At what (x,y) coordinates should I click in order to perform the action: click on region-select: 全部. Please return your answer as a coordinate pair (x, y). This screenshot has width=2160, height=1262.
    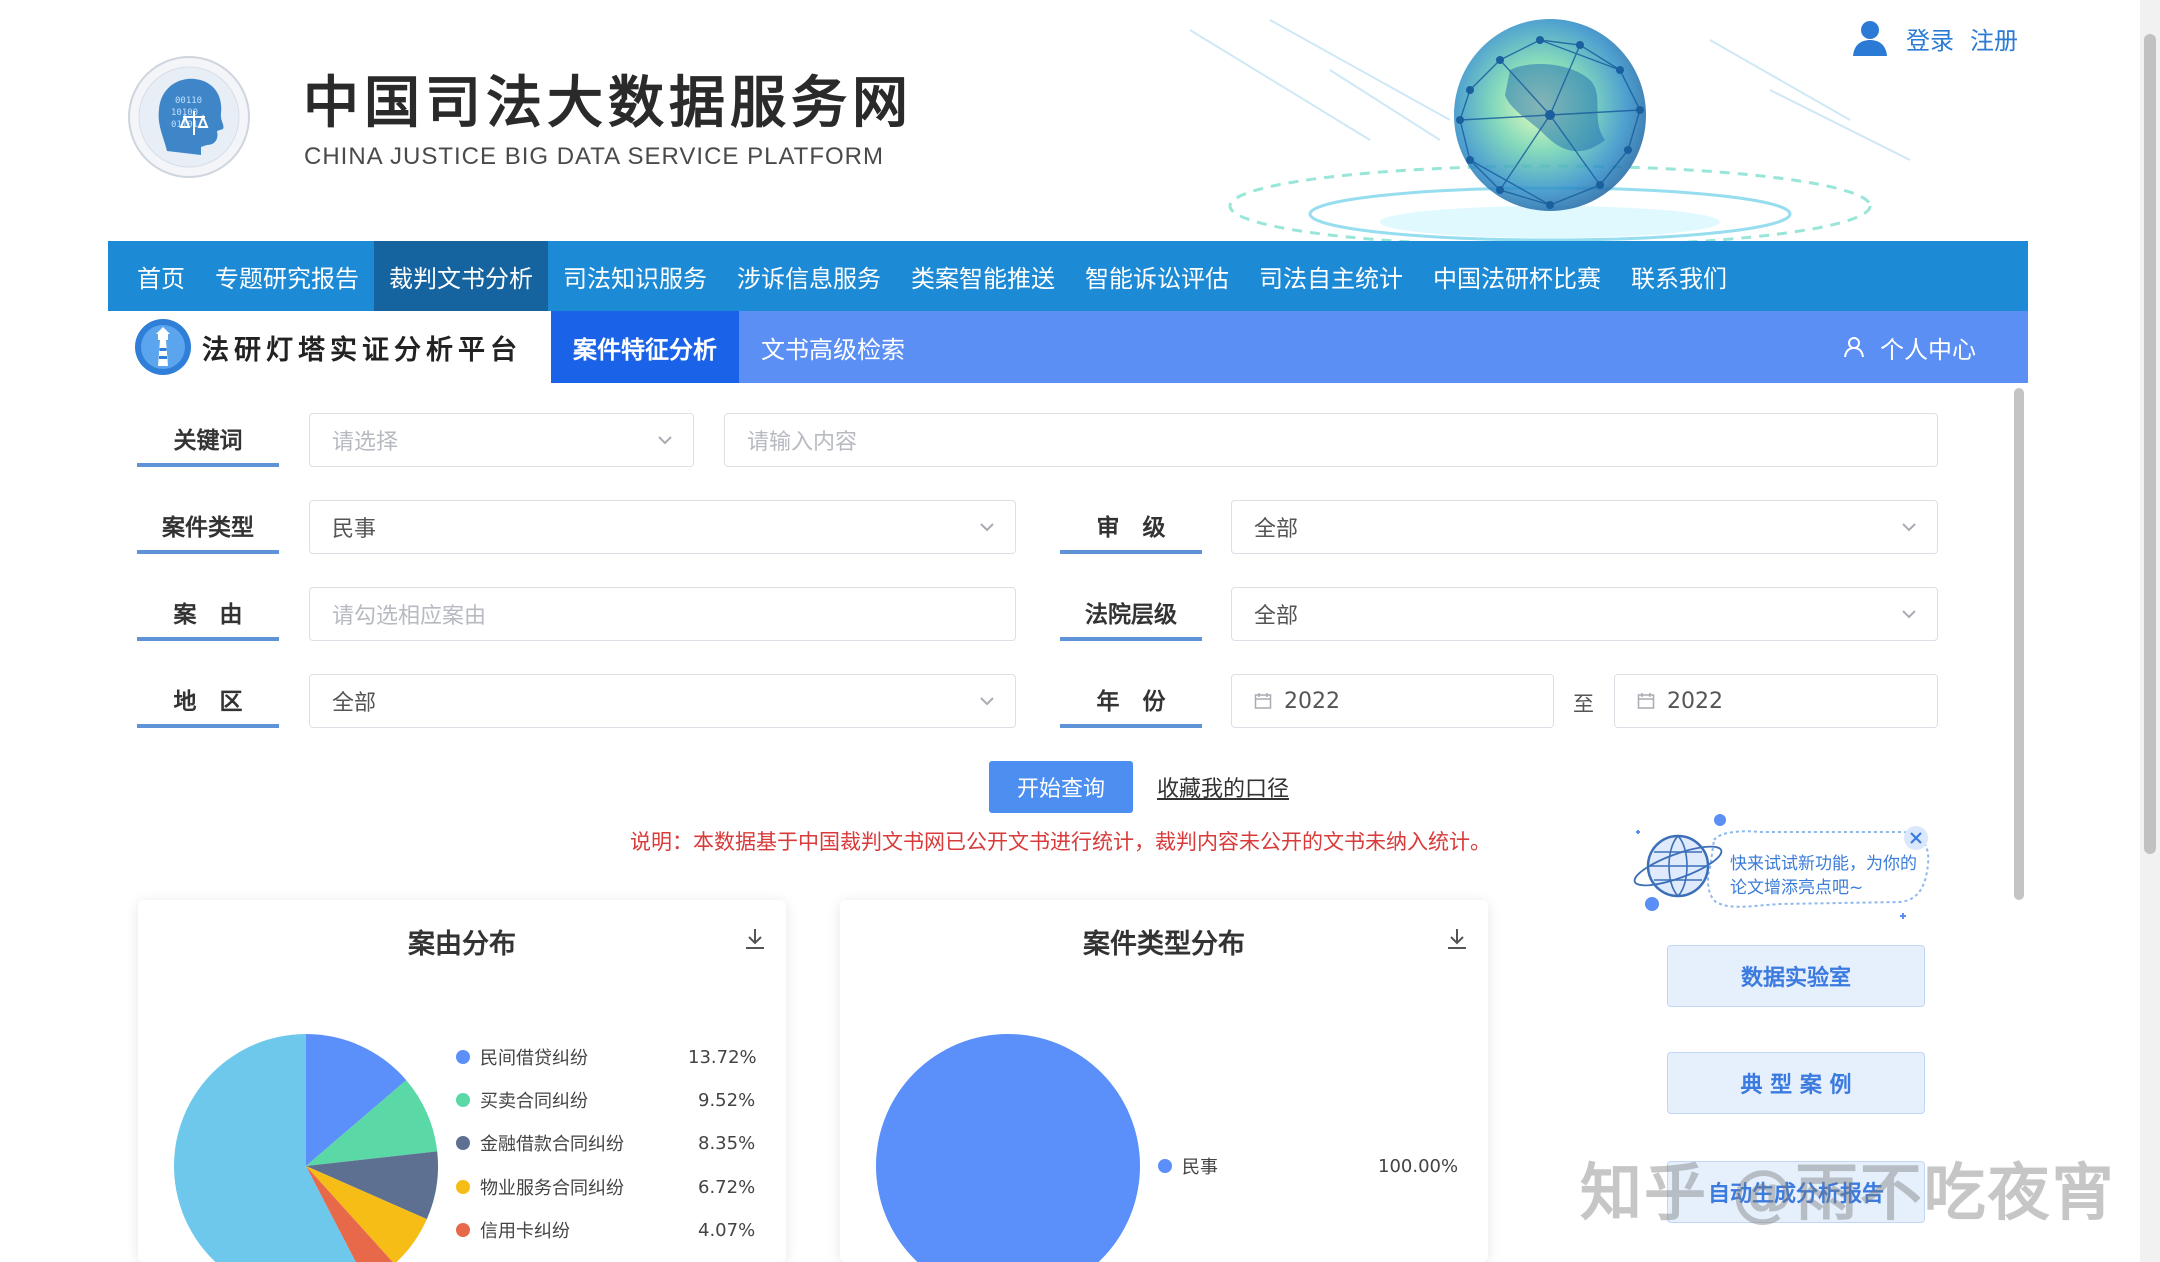
    Looking at the image, I should click on (662, 701).